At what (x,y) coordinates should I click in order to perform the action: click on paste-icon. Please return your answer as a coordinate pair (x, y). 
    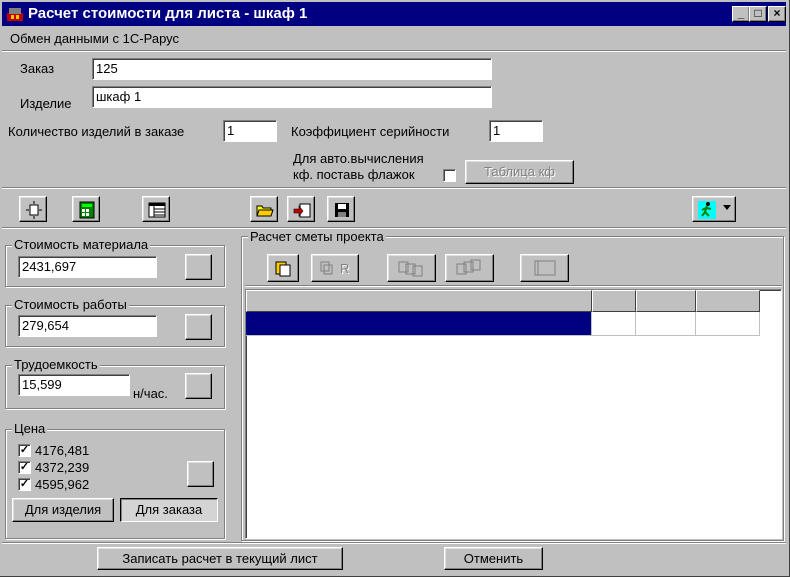
    Looking at the image, I should click on (283, 269).